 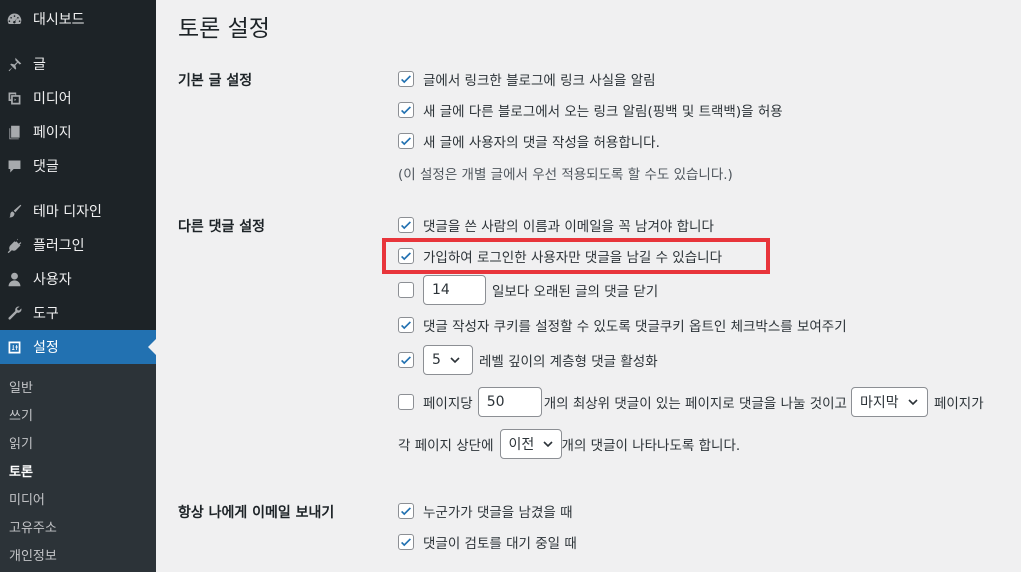 What do you see at coordinates (572, 258) in the screenshot?
I see `option-label: 가입하여 로그인한 사용자만 댓글을 남길 수 있습니다` at bounding box center [572, 258].